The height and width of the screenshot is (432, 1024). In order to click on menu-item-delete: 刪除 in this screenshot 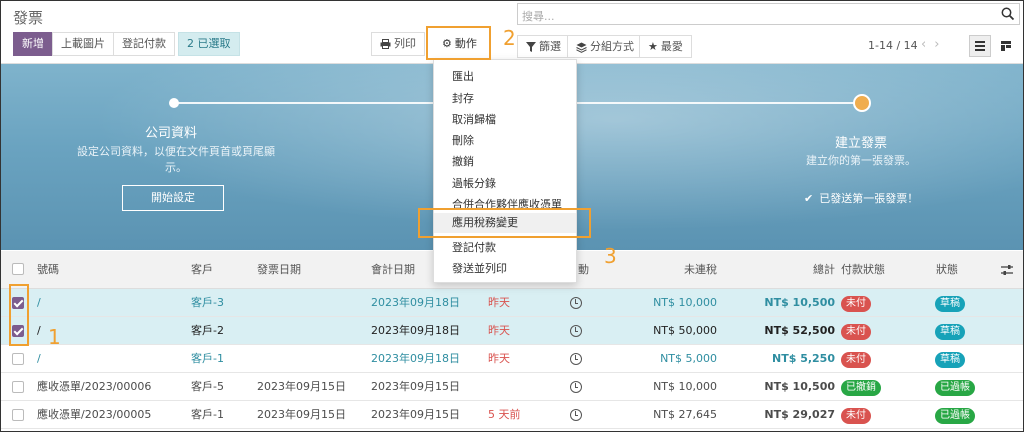, I will do `click(463, 140)`.